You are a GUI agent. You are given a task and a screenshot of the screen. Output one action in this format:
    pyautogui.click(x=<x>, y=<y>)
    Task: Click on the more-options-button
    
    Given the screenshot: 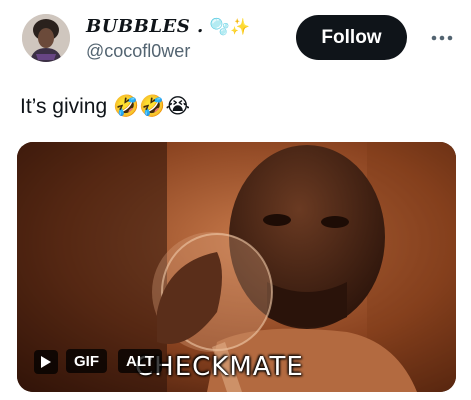 What is the action you would take?
    pyautogui.click(x=442, y=38)
    